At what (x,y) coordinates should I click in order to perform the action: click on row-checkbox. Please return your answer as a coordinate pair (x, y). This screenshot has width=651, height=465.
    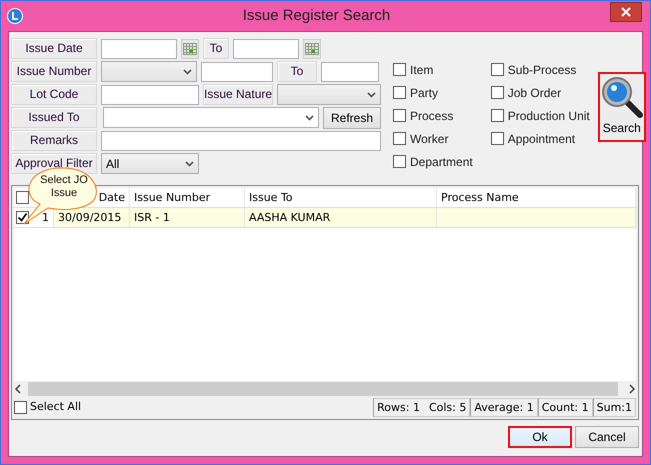
    Looking at the image, I should click on (22, 217).